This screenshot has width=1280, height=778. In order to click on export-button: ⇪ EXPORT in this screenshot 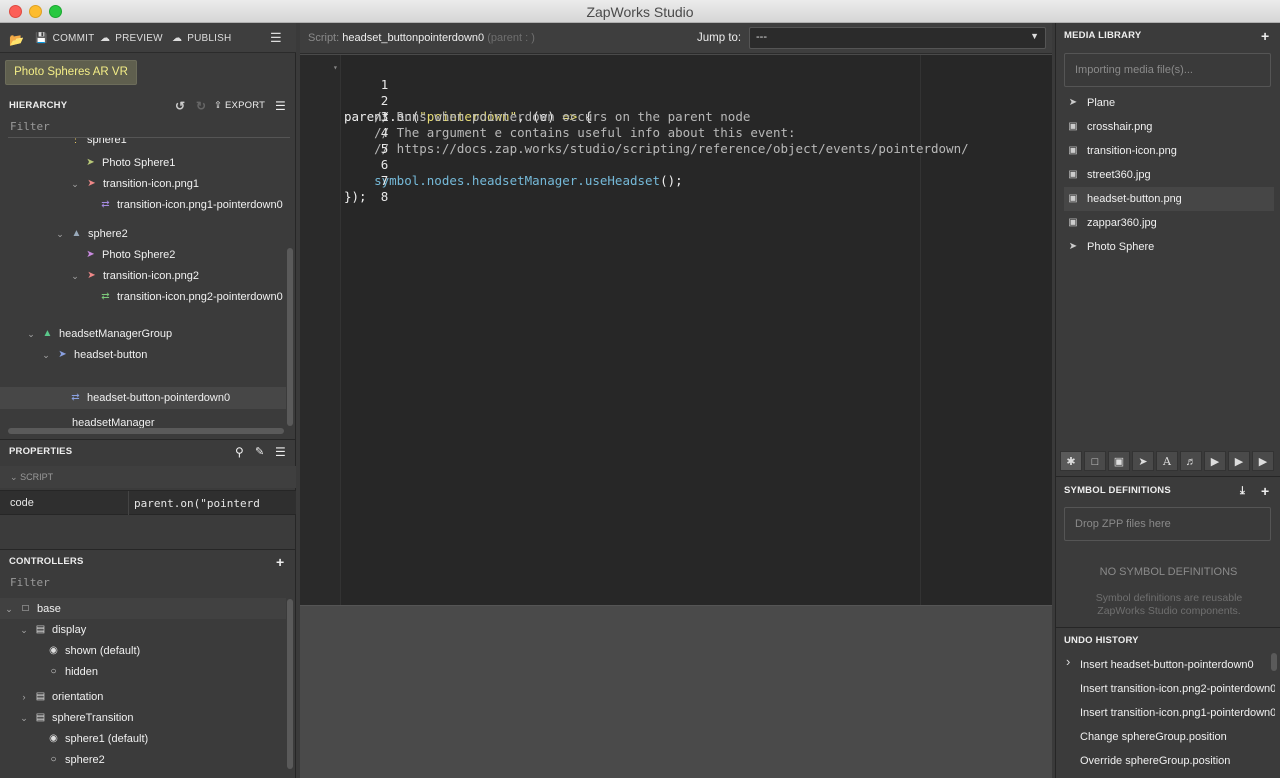, I will do `click(239, 106)`.